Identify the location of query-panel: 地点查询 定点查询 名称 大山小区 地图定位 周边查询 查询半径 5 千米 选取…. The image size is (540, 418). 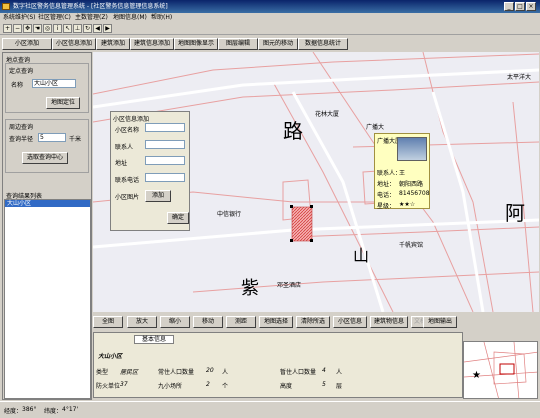
(47, 226).